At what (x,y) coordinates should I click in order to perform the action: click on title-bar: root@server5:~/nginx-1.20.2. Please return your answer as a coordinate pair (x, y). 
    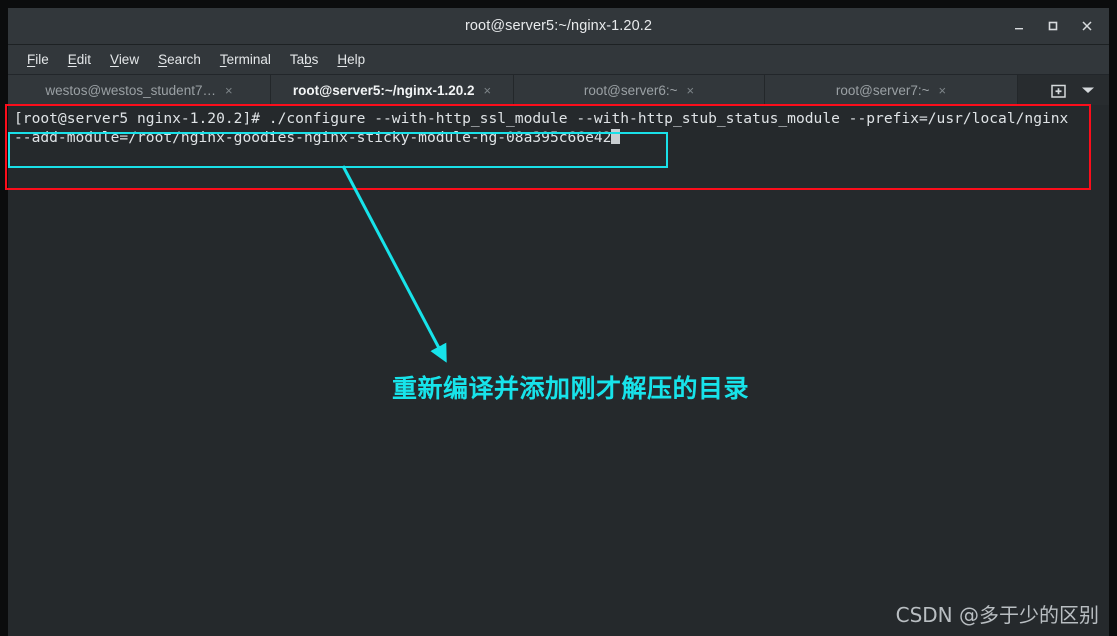
    Looking at the image, I should click on (558, 26).